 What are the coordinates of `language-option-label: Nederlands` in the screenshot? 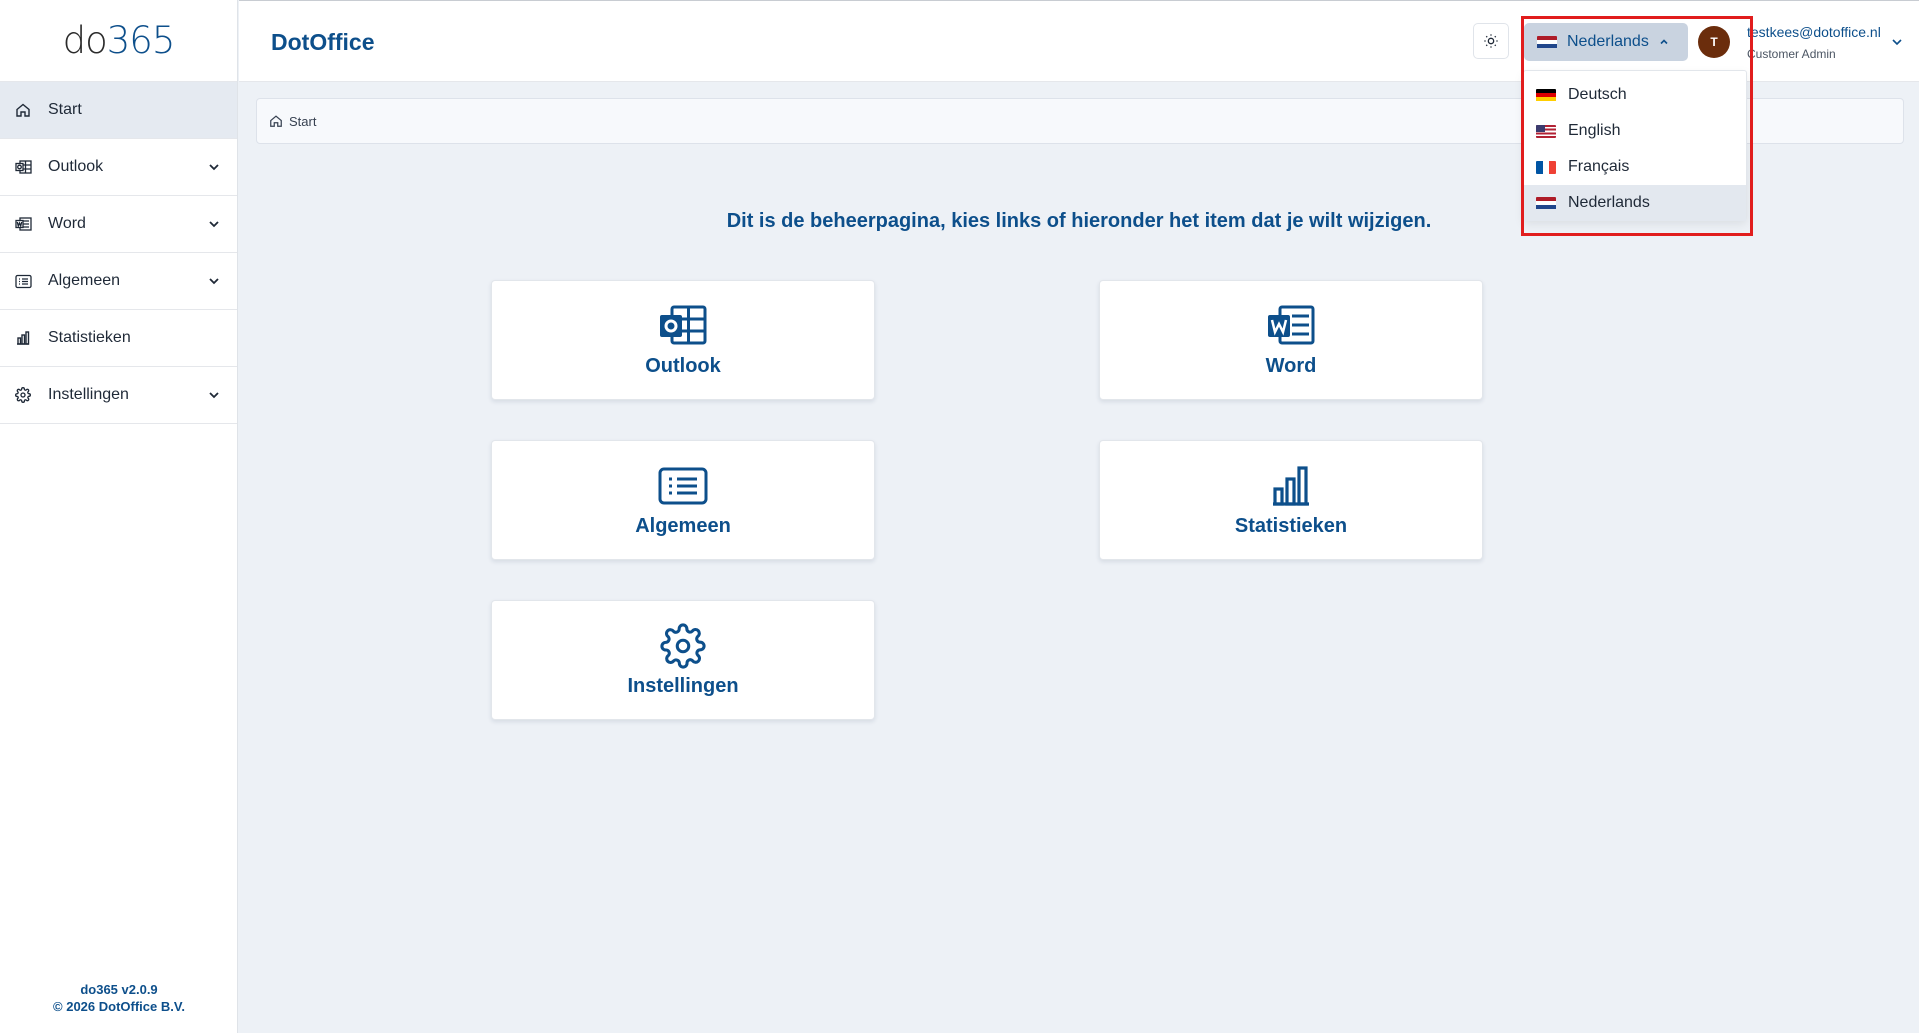 It's located at (1609, 202).